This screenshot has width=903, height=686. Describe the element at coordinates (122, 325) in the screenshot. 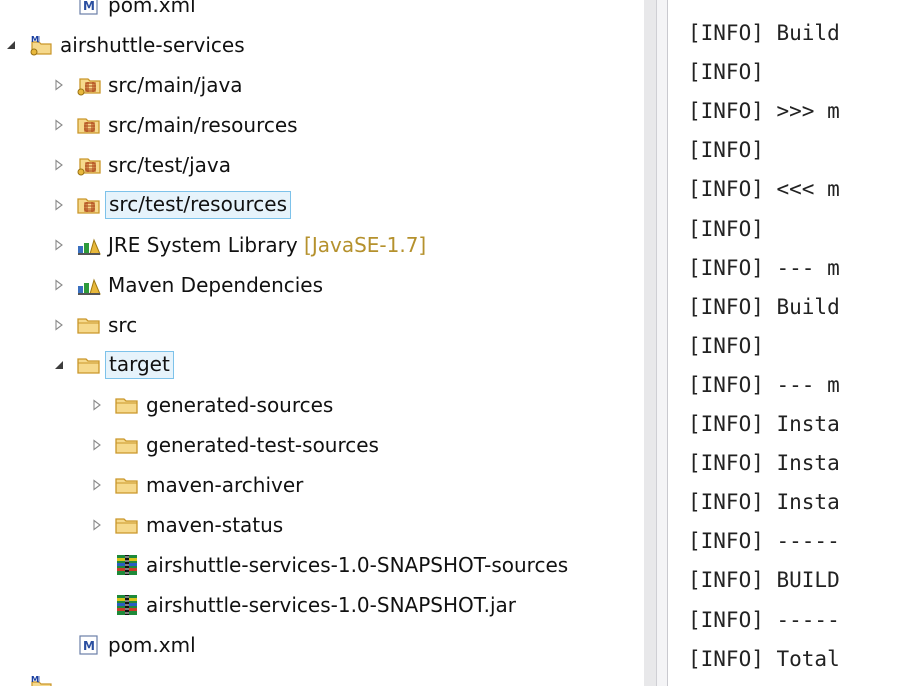

I see `tree-item-label: src` at that location.